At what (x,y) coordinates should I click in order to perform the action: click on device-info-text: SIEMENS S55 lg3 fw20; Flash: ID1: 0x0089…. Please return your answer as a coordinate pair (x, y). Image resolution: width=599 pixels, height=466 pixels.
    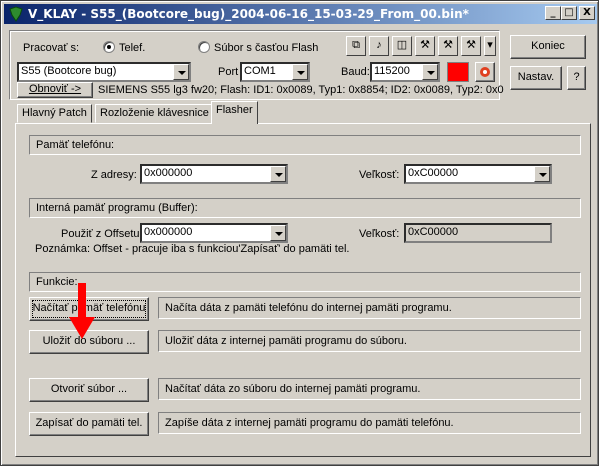
    Looking at the image, I should click on (301, 90).